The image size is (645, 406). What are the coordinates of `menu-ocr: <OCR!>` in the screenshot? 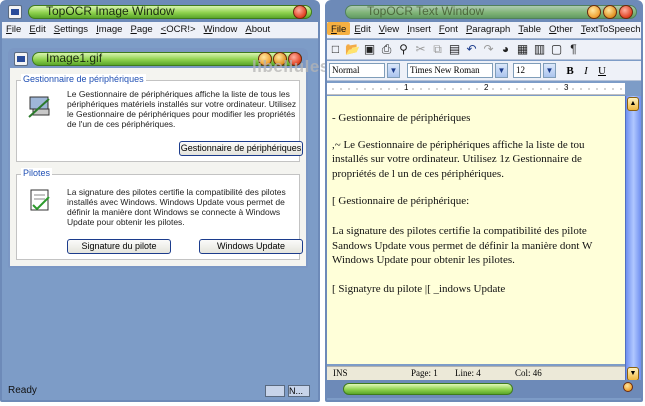 It's located at (178, 28).